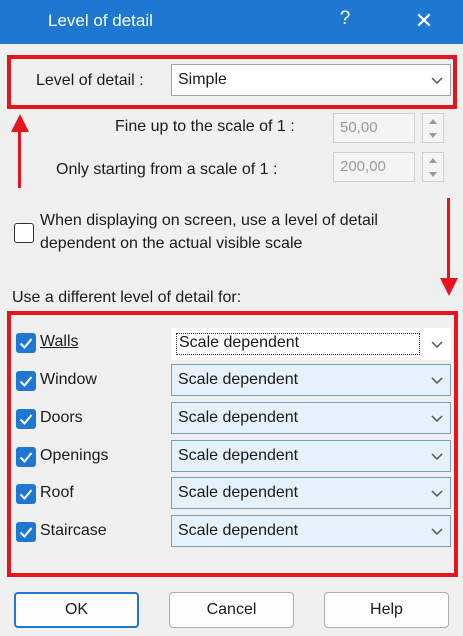  I want to click on fine-up-to-stepper, so click(433, 128).